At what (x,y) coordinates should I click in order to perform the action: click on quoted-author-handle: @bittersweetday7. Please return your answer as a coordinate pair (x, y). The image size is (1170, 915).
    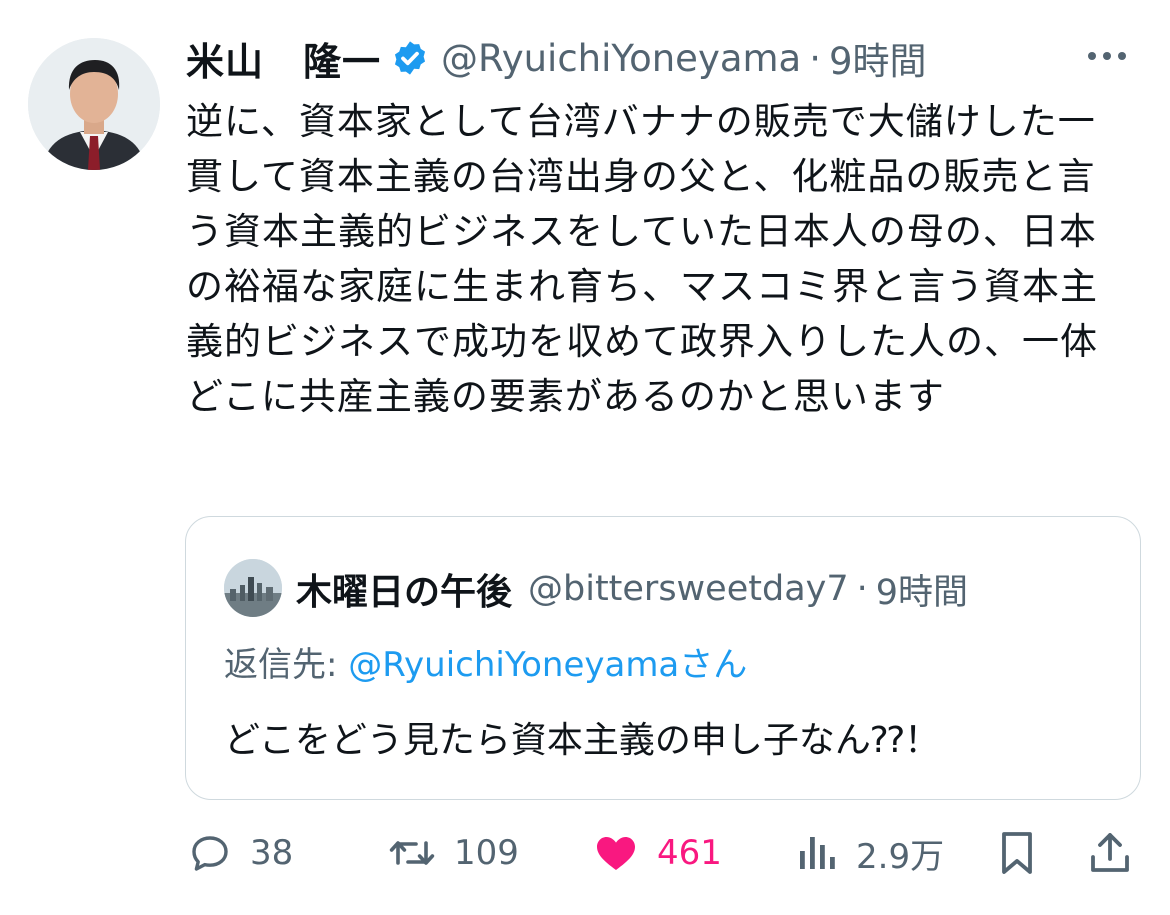
    Looking at the image, I should click on (688, 589).